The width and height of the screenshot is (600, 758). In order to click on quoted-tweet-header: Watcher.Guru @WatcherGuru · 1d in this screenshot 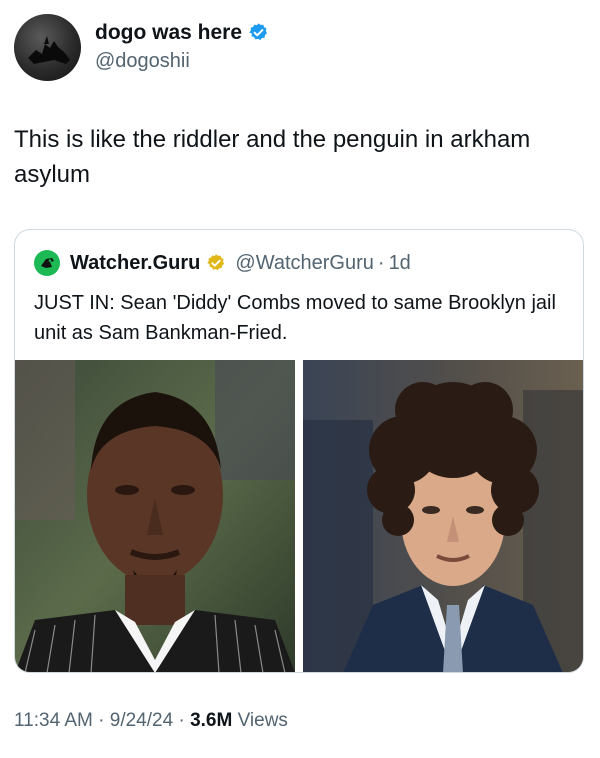, I will do `click(222, 263)`.